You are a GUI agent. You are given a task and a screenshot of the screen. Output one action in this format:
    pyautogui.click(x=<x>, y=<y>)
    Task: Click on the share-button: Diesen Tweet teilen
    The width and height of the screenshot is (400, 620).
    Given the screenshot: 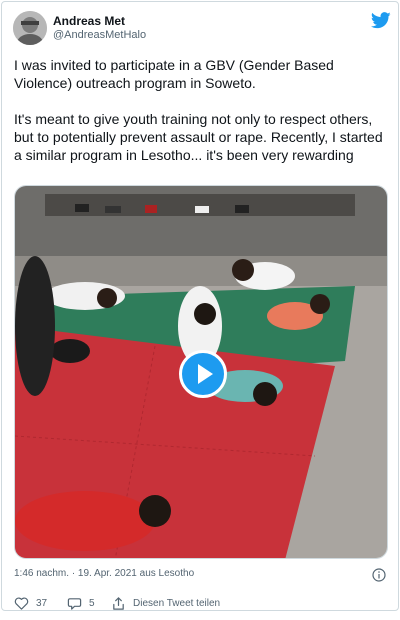 What is the action you would take?
    pyautogui.click(x=165, y=603)
    